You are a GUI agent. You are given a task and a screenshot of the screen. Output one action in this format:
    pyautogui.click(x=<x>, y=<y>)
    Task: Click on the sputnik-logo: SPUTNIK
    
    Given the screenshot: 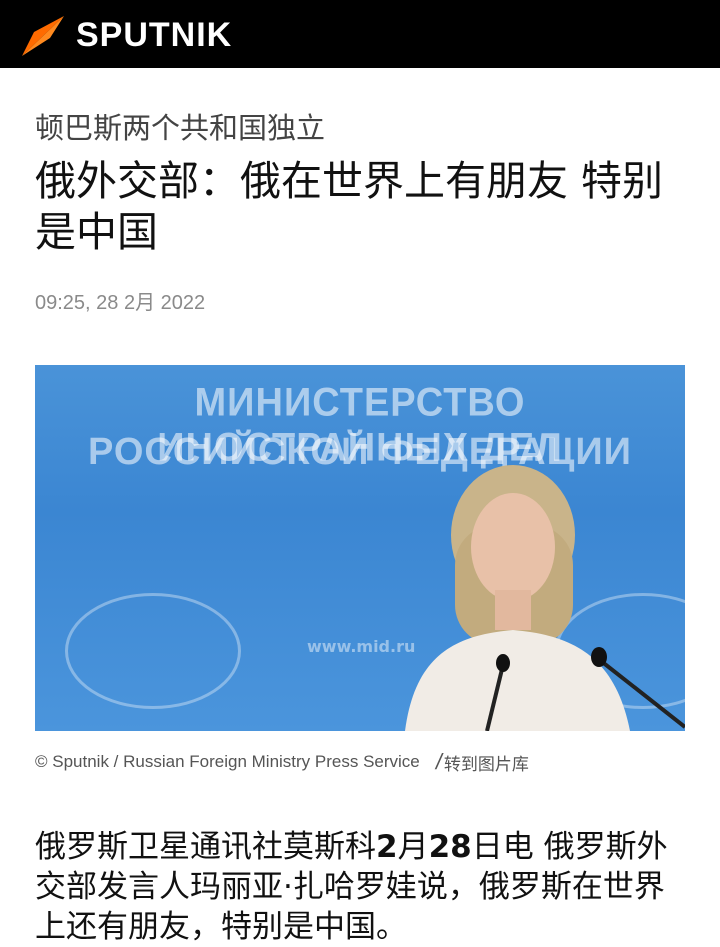 What is the action you would take?
    pyautogui.click(x=126, y=35)
    